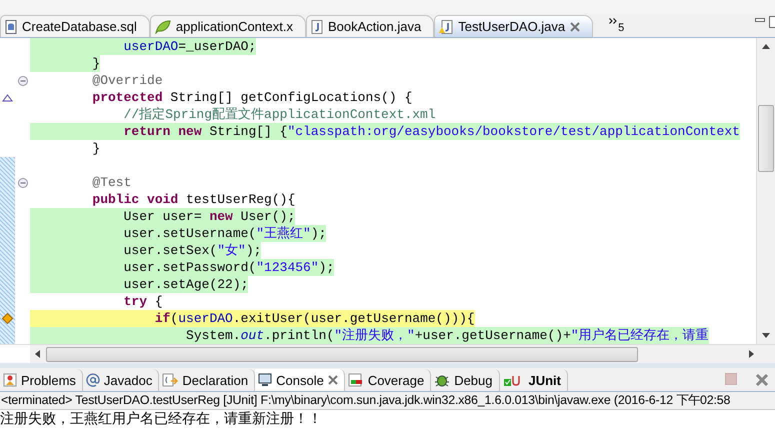 The height and width of the screenshot is (438, 775). Describe the element at coordinates (121, 380) in the screenshot. I see `view-tab: Javadoc` at that location.